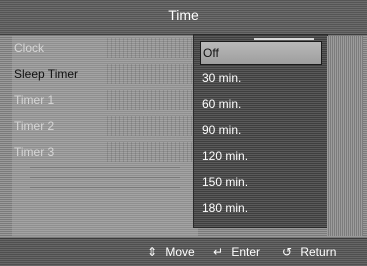  I want to click on menu-item-label: Clock, so click(29, 48).